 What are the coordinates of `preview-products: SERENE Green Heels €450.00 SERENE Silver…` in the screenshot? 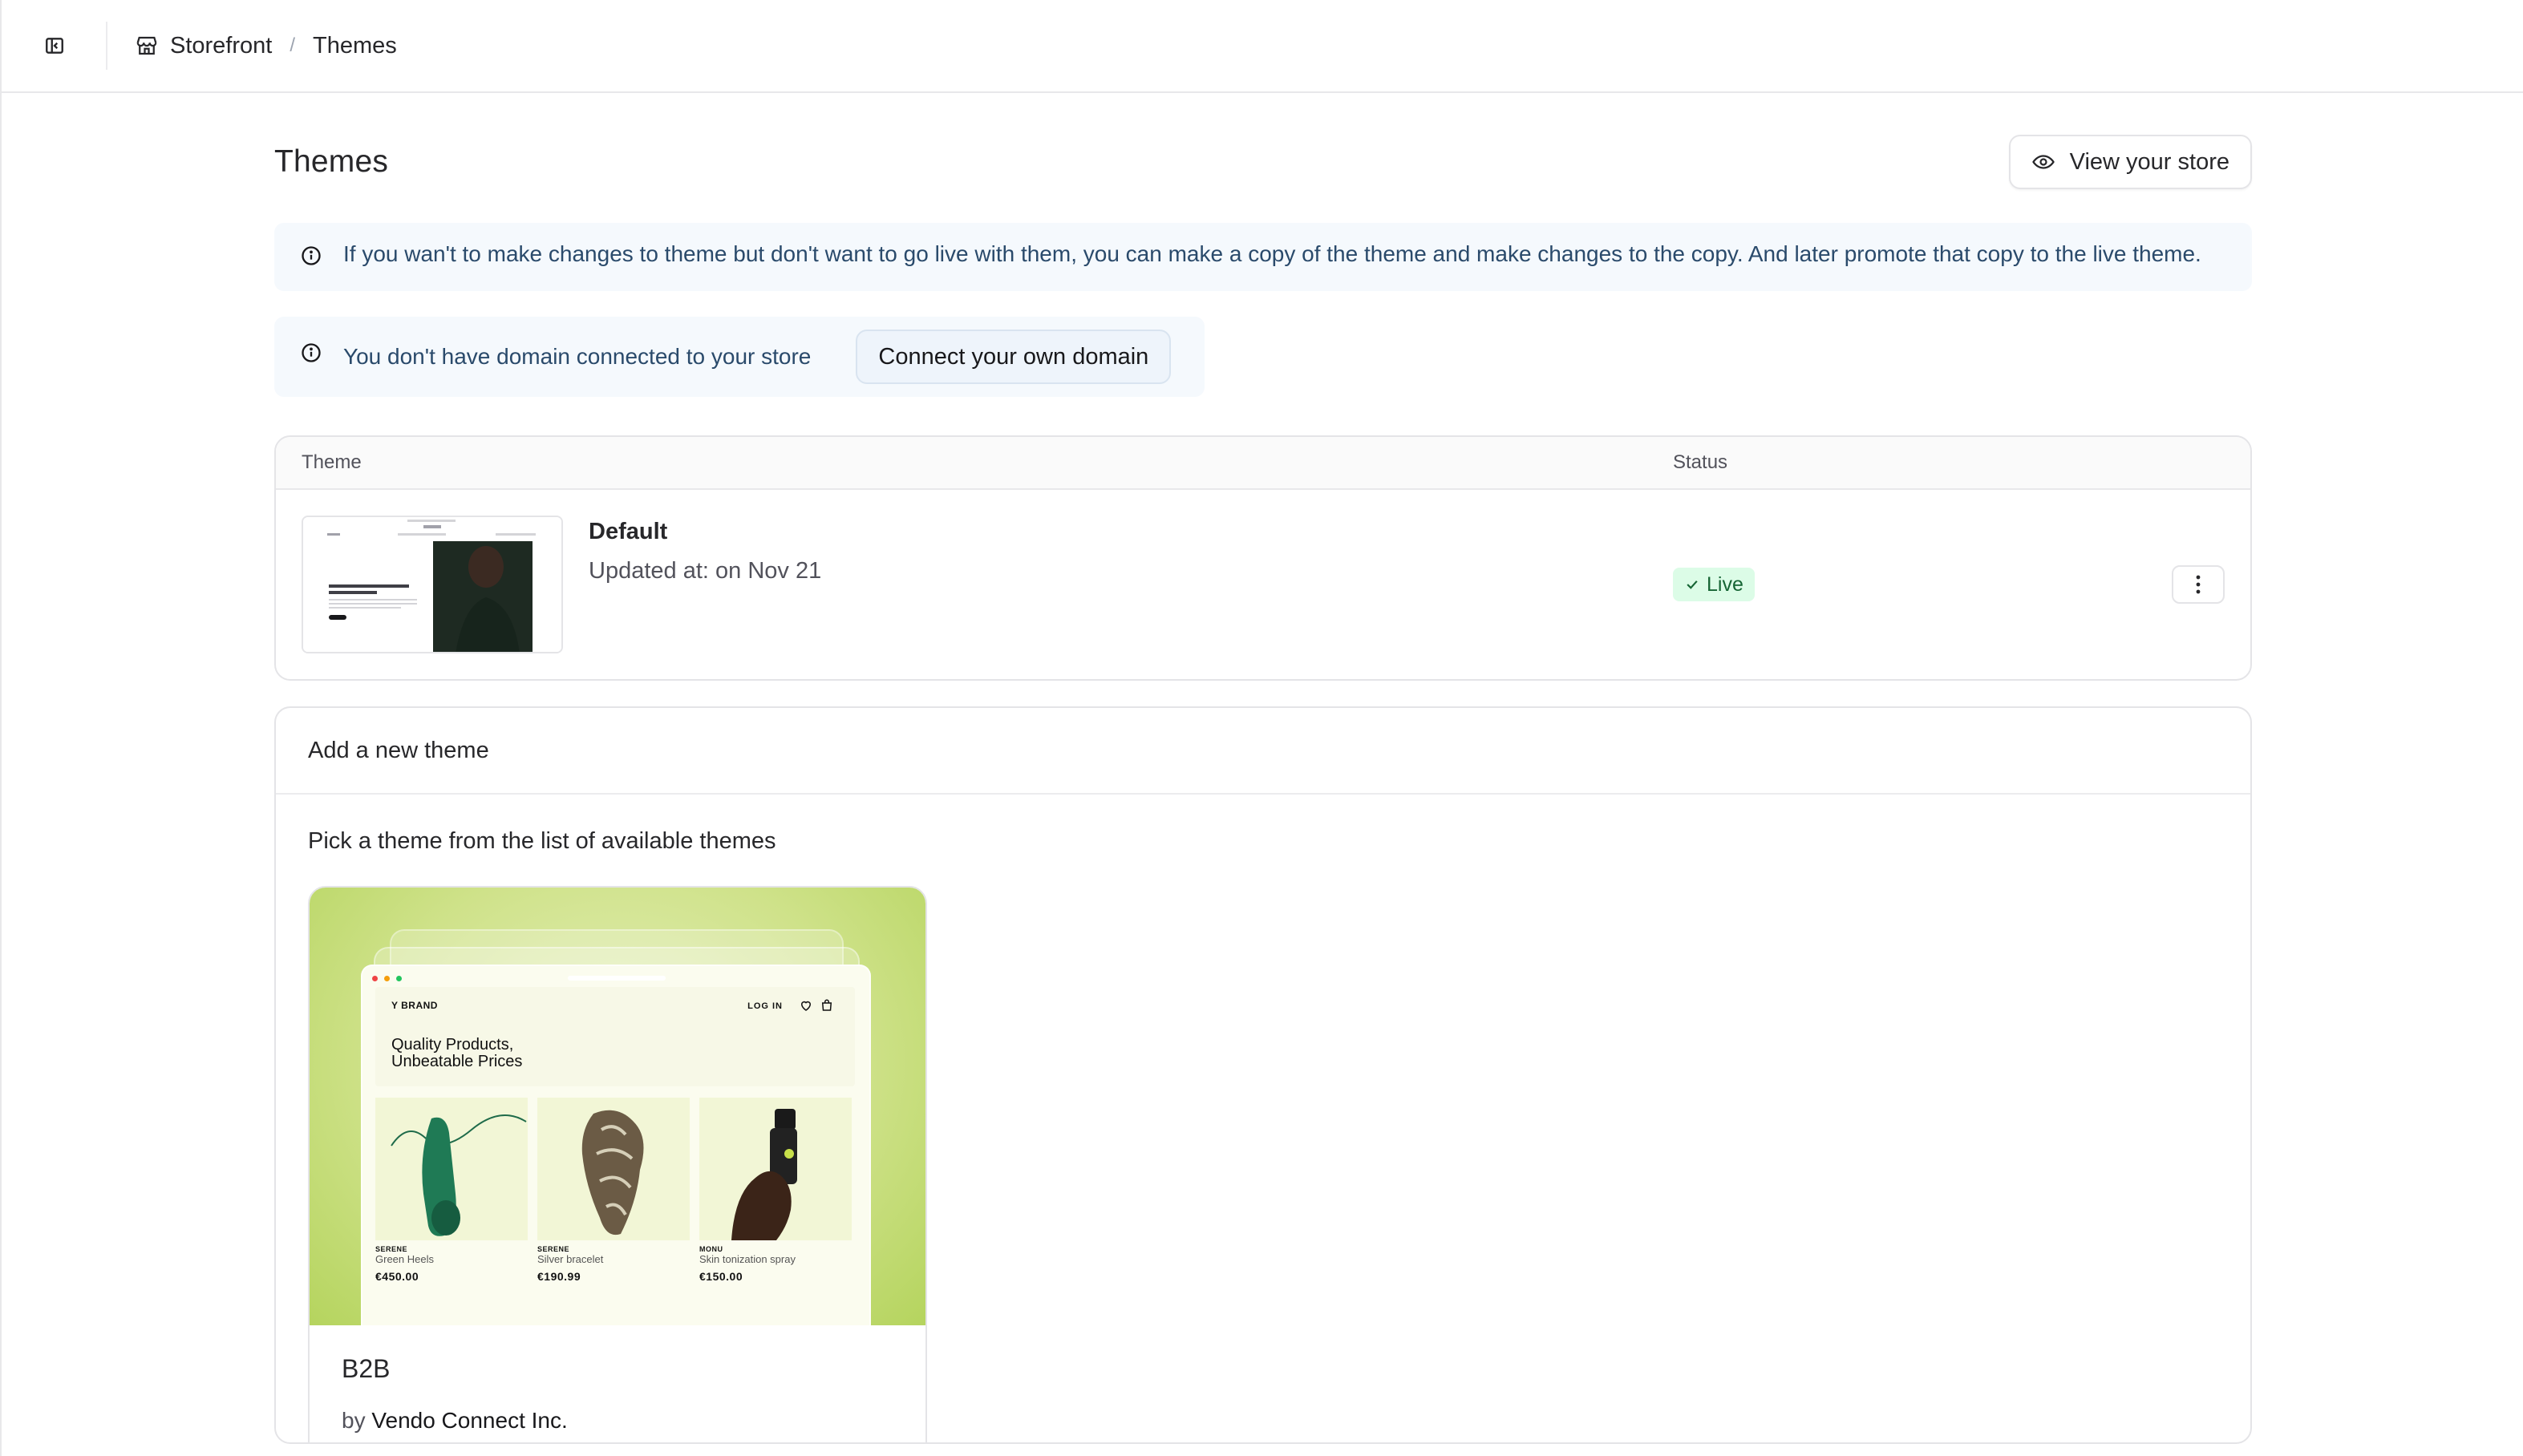 It's located at (613, 1190).